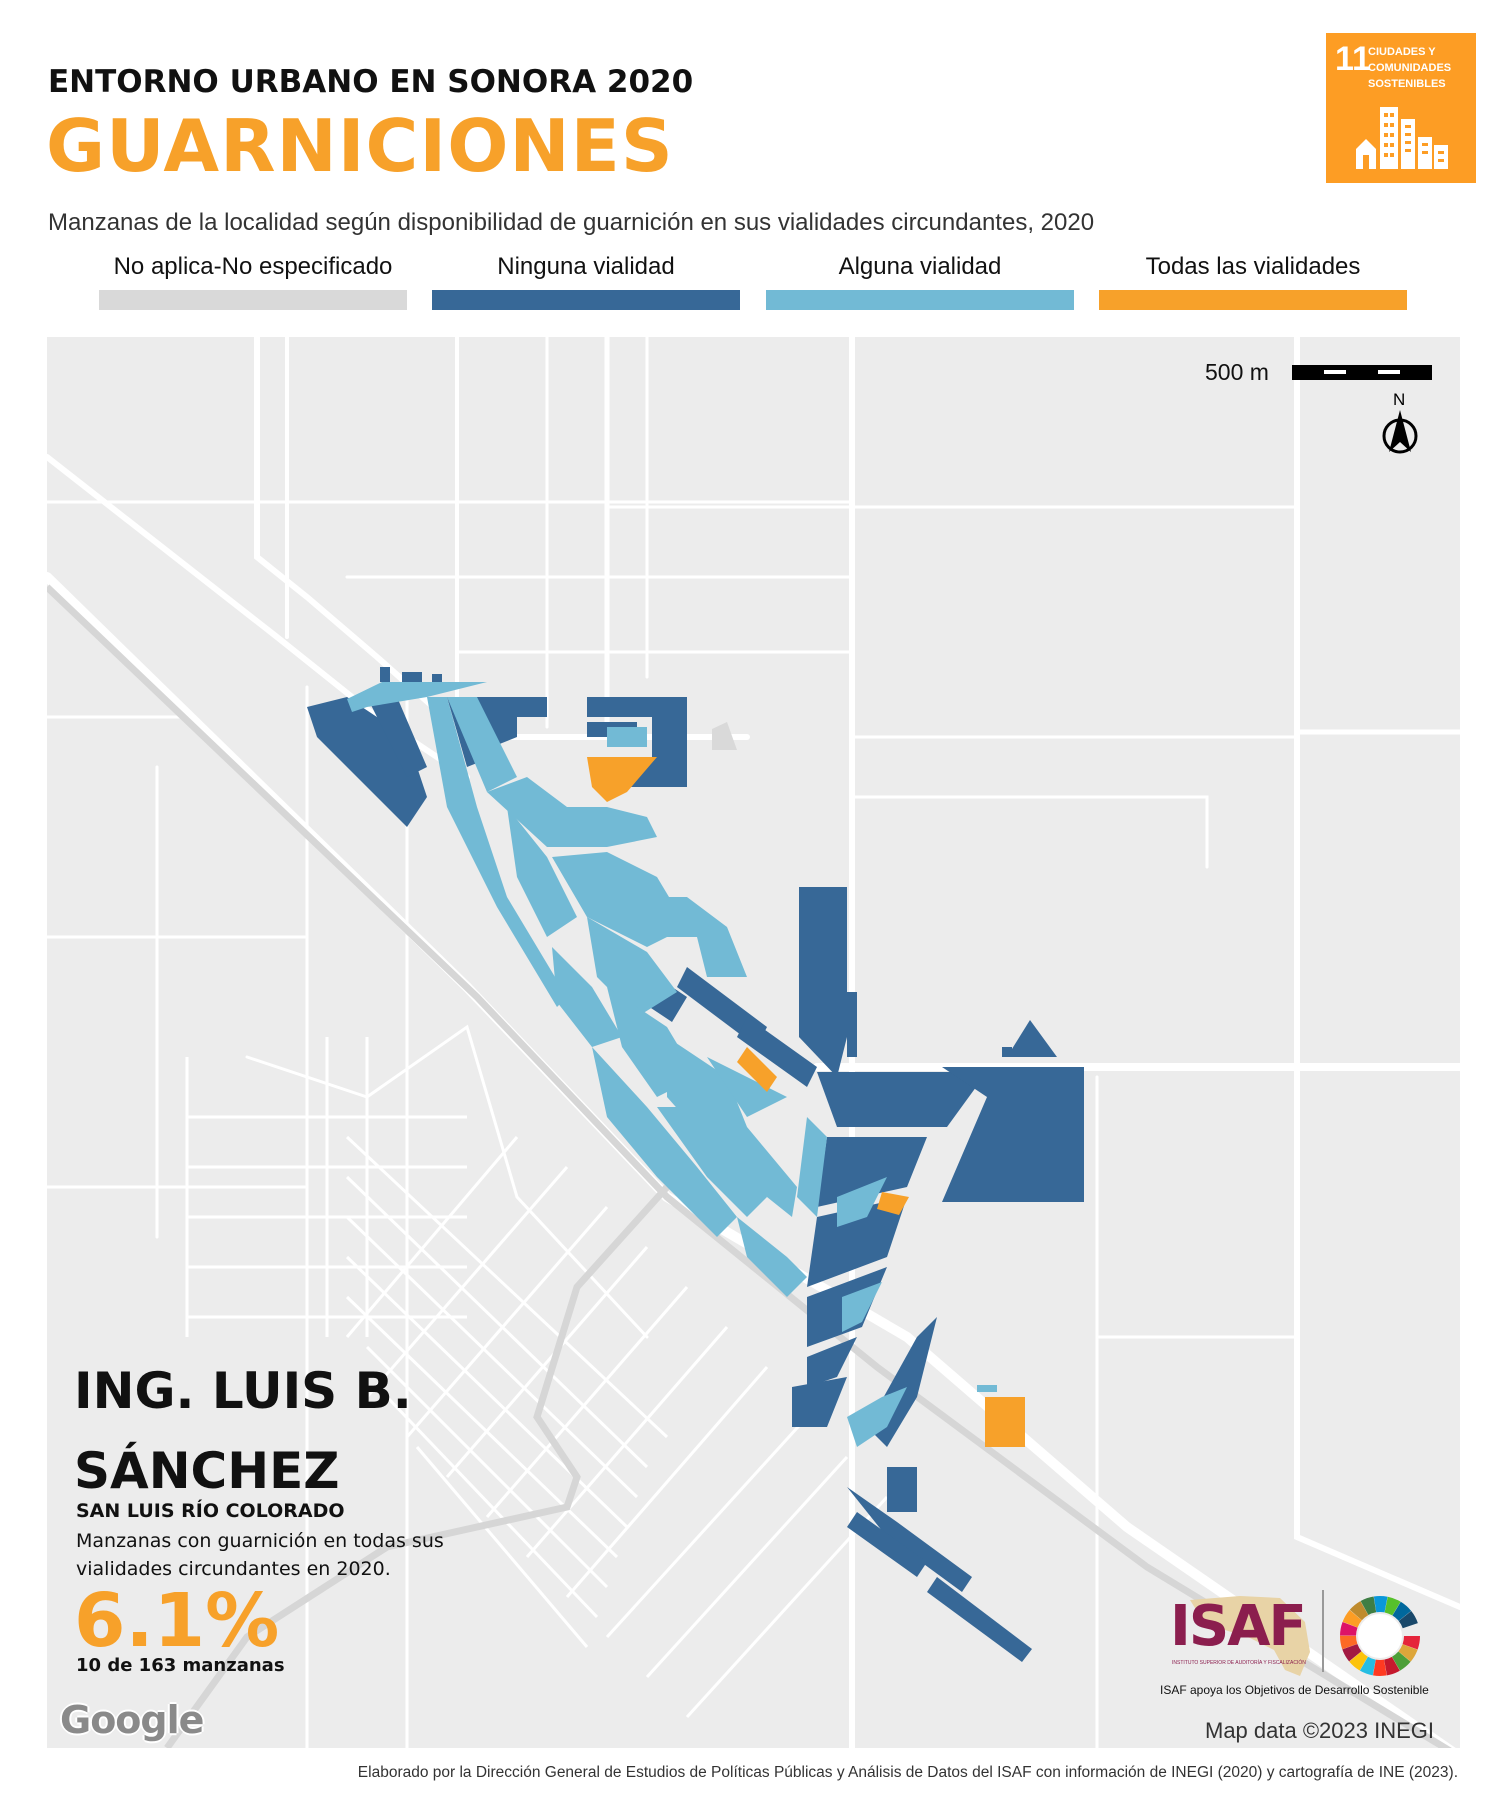  What do you see at coordinates (132, 1720) in the screenshot?
I see `google-logo: Google` at bounding box center [132, 1720].